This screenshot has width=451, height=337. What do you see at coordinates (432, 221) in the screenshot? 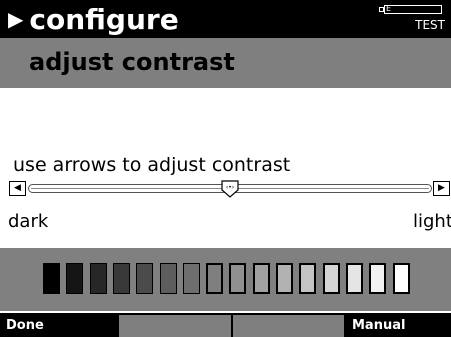
I see `light-label: light` at bounding box center [432, 221].